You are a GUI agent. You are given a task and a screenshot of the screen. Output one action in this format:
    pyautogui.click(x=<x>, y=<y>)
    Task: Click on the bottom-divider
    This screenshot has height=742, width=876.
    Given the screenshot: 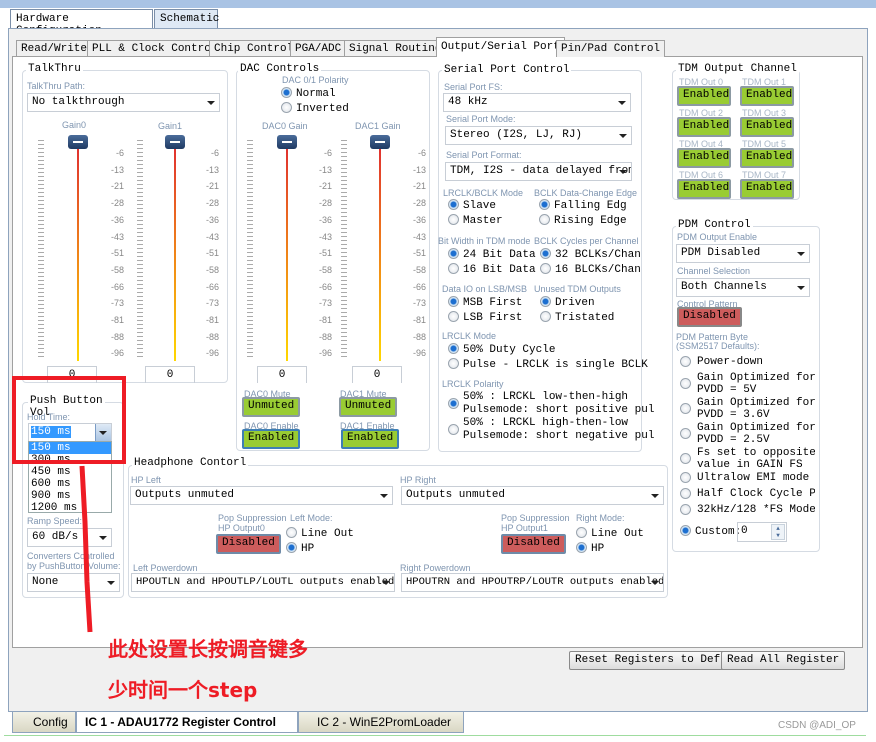 What is the action you would take?
    pyautogui.click(x=435, y=735)
    